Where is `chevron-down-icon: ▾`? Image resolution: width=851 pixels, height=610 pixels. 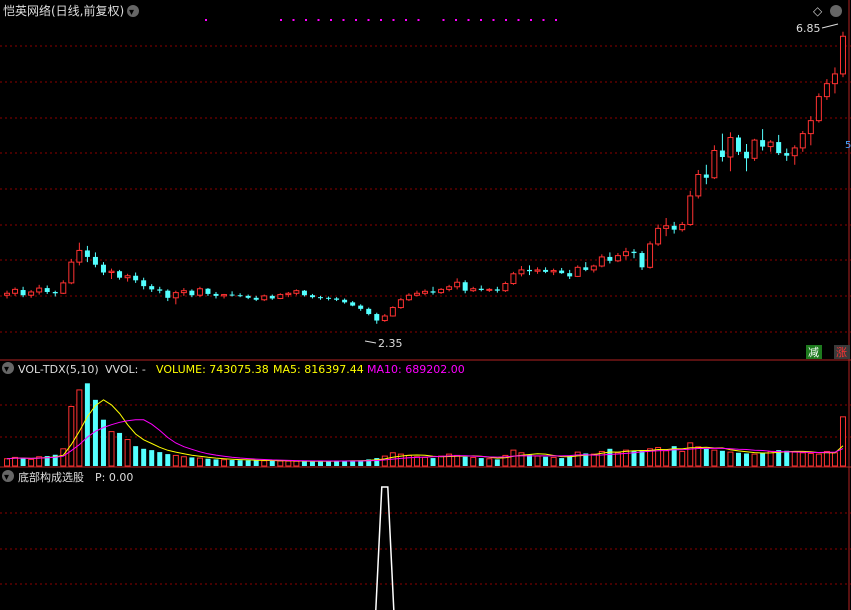 chevron-down-icon: ▾ is located at coordinates (131, 12).